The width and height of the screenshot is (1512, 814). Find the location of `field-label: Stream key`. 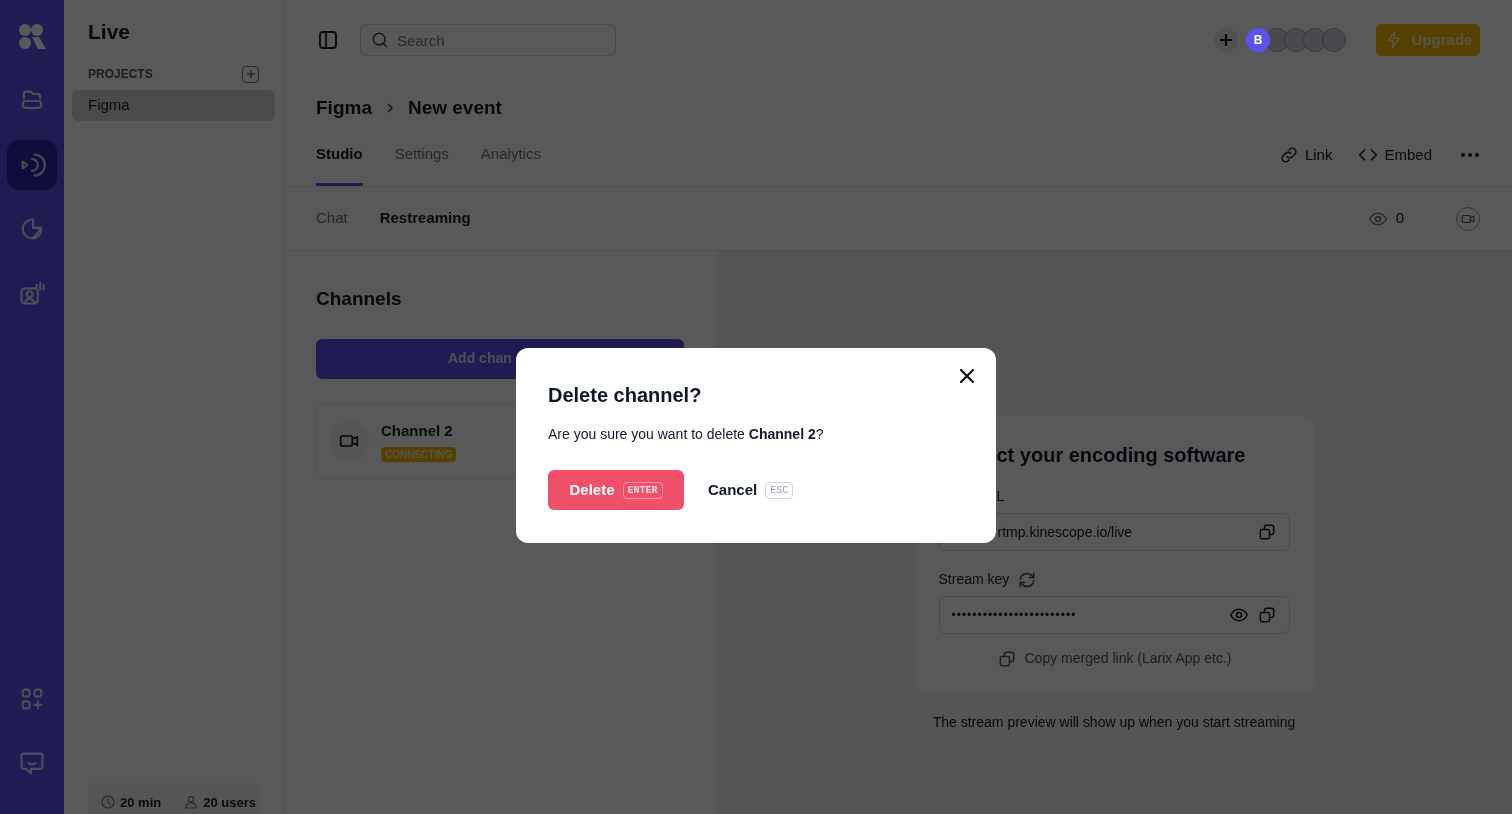

field-label: Stream key is located at coordinates (974, 579).